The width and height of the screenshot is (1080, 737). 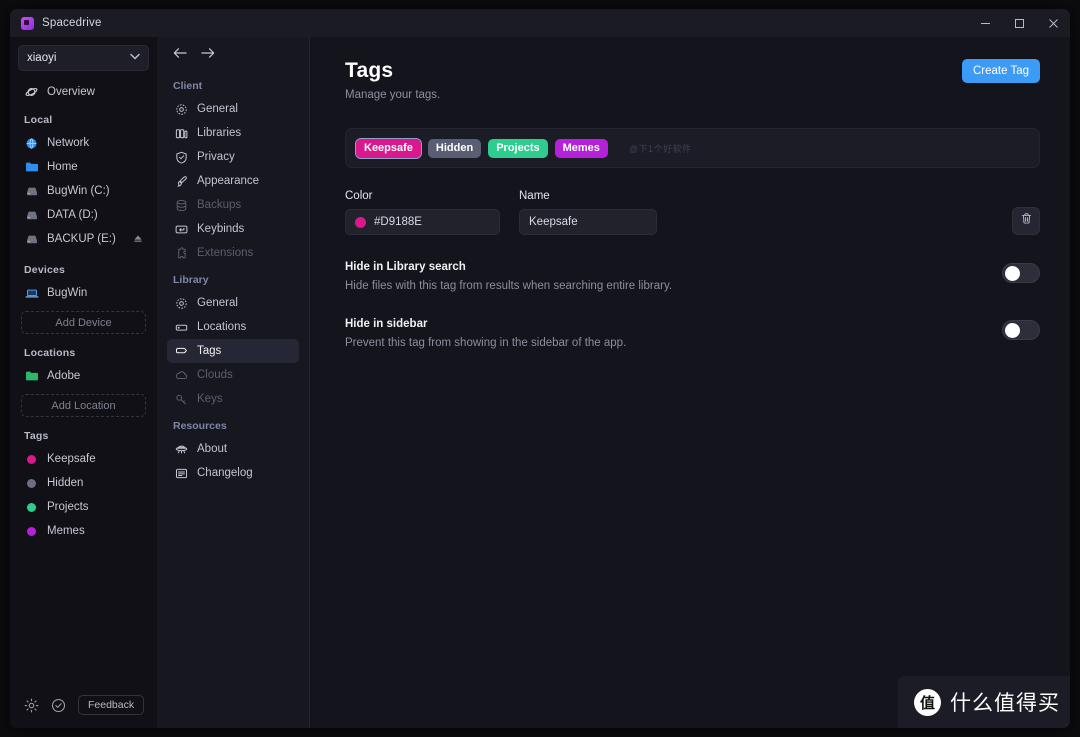 I want to click on close-icon, so click(x=1053, y=23).